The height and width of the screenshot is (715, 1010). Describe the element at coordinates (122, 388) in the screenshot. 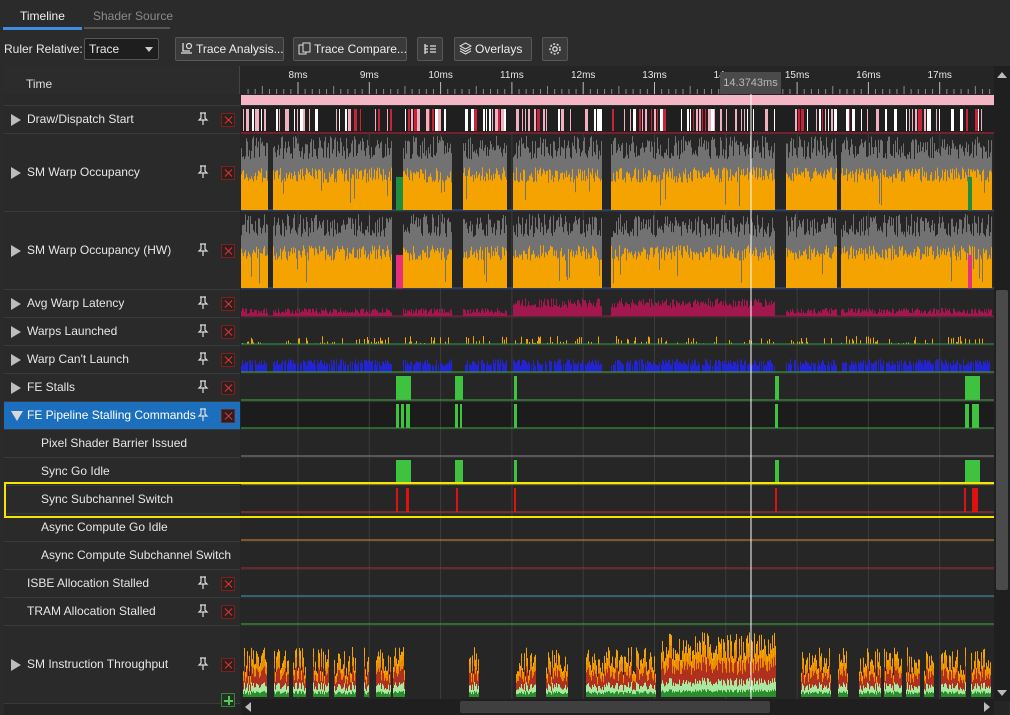

I see `row-label-6: FE Stalls` at that location.